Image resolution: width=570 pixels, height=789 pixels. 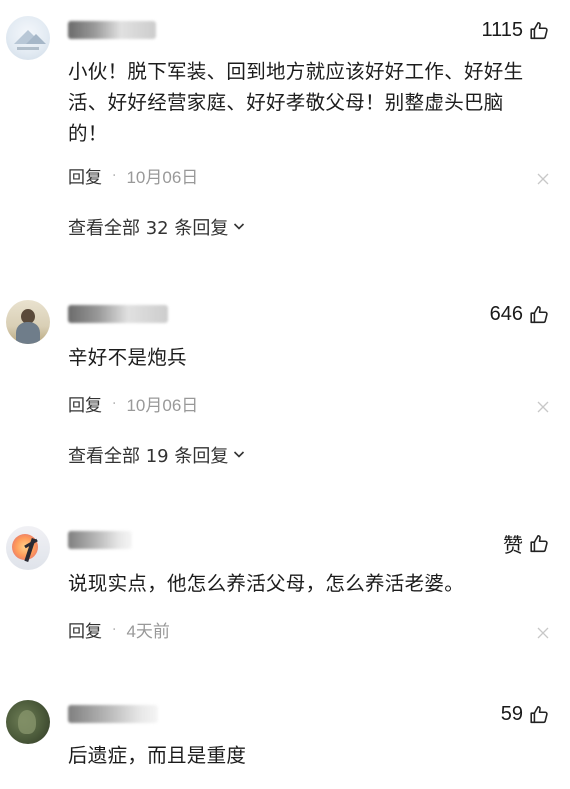 What do you see at coordinates (525, 714) in the screenshot?
I see `like-button: 59` at bounding box center [525, 714].